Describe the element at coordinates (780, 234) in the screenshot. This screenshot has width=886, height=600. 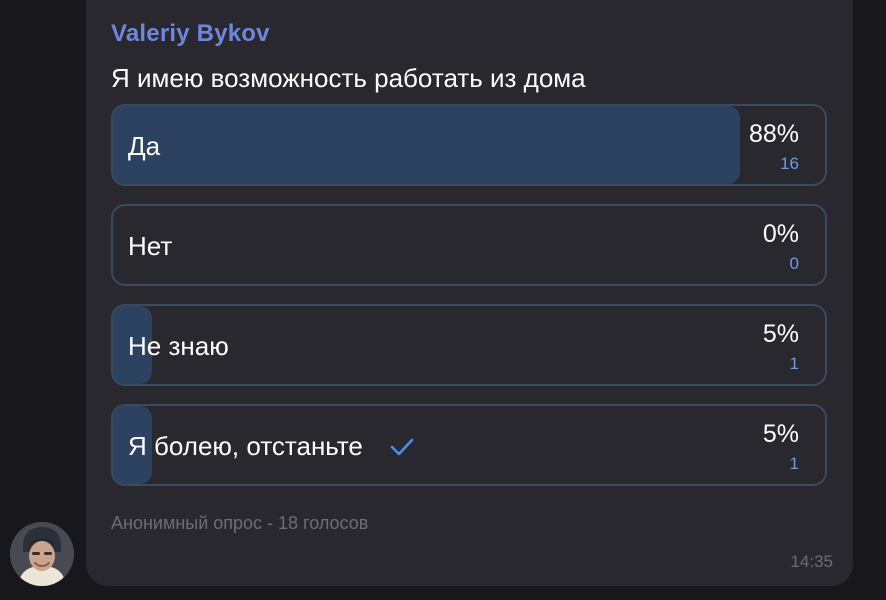
I see `poll-option-percent: 0%` at that location.